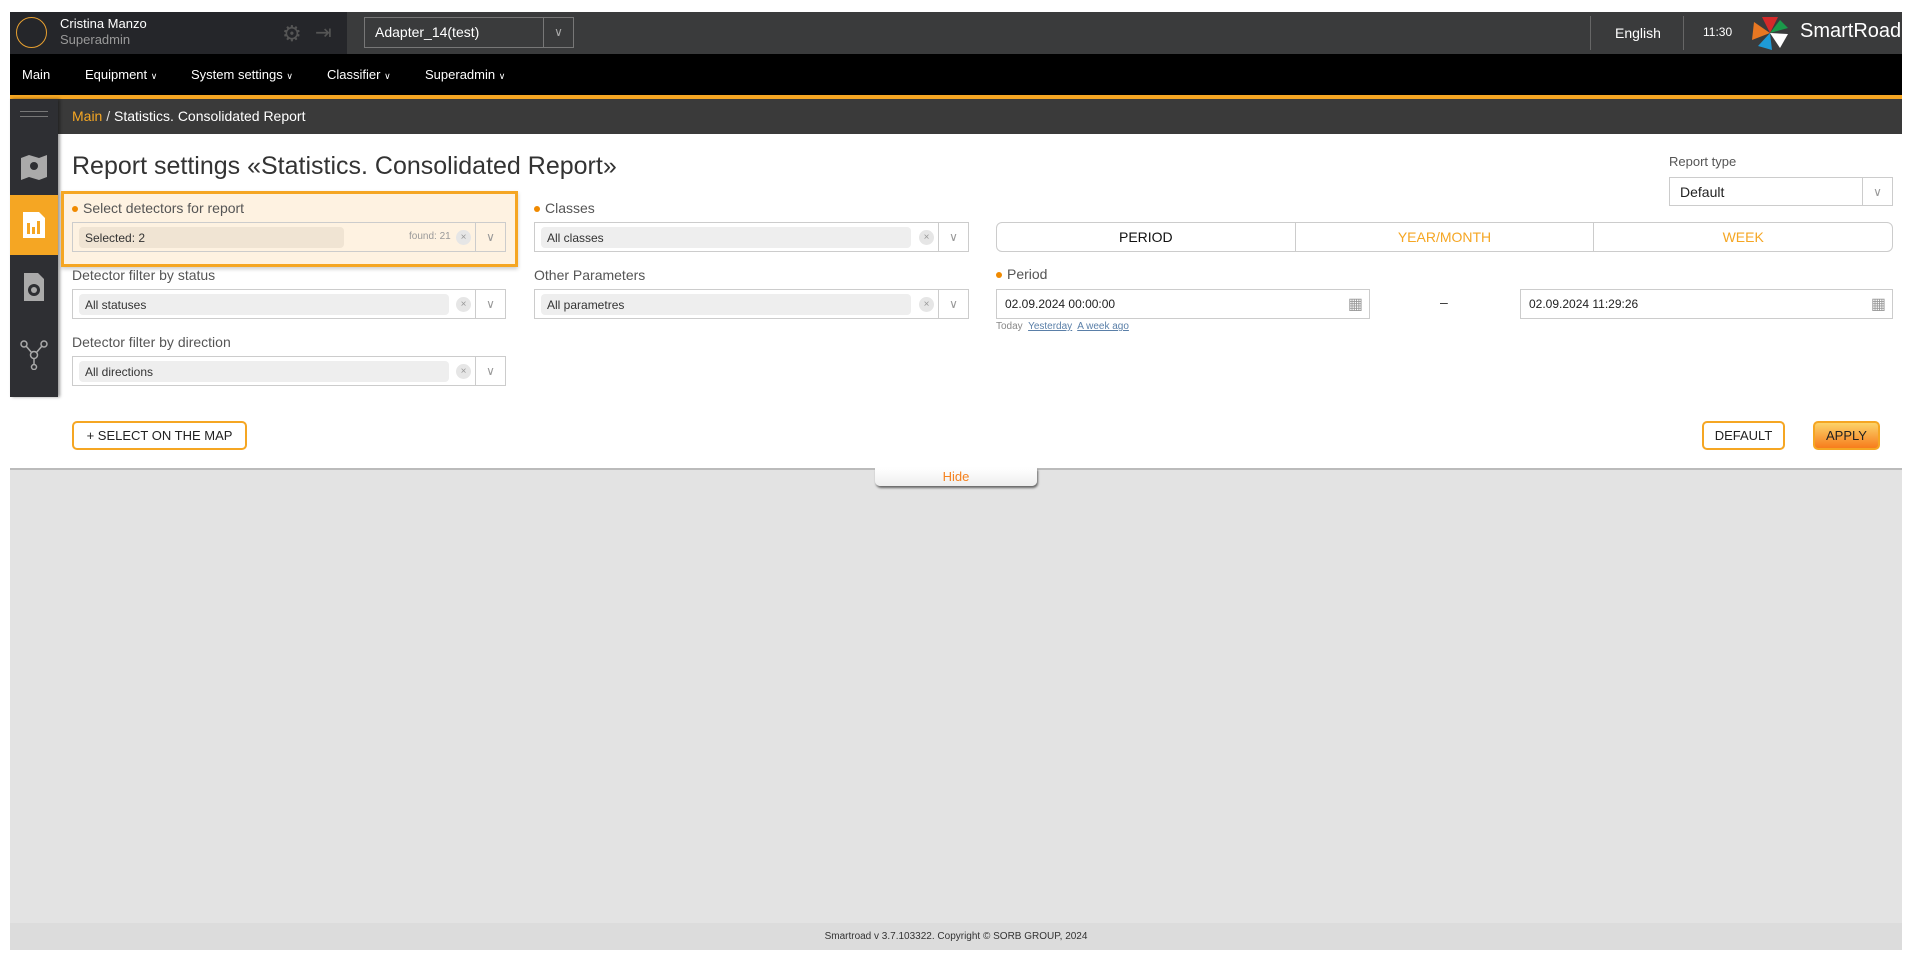 The image size is (1911, 961). What do you see at coordinates (34, 225) in the screenshot?
I see `sidebar-item-reports` at bounding box center [34, 225].